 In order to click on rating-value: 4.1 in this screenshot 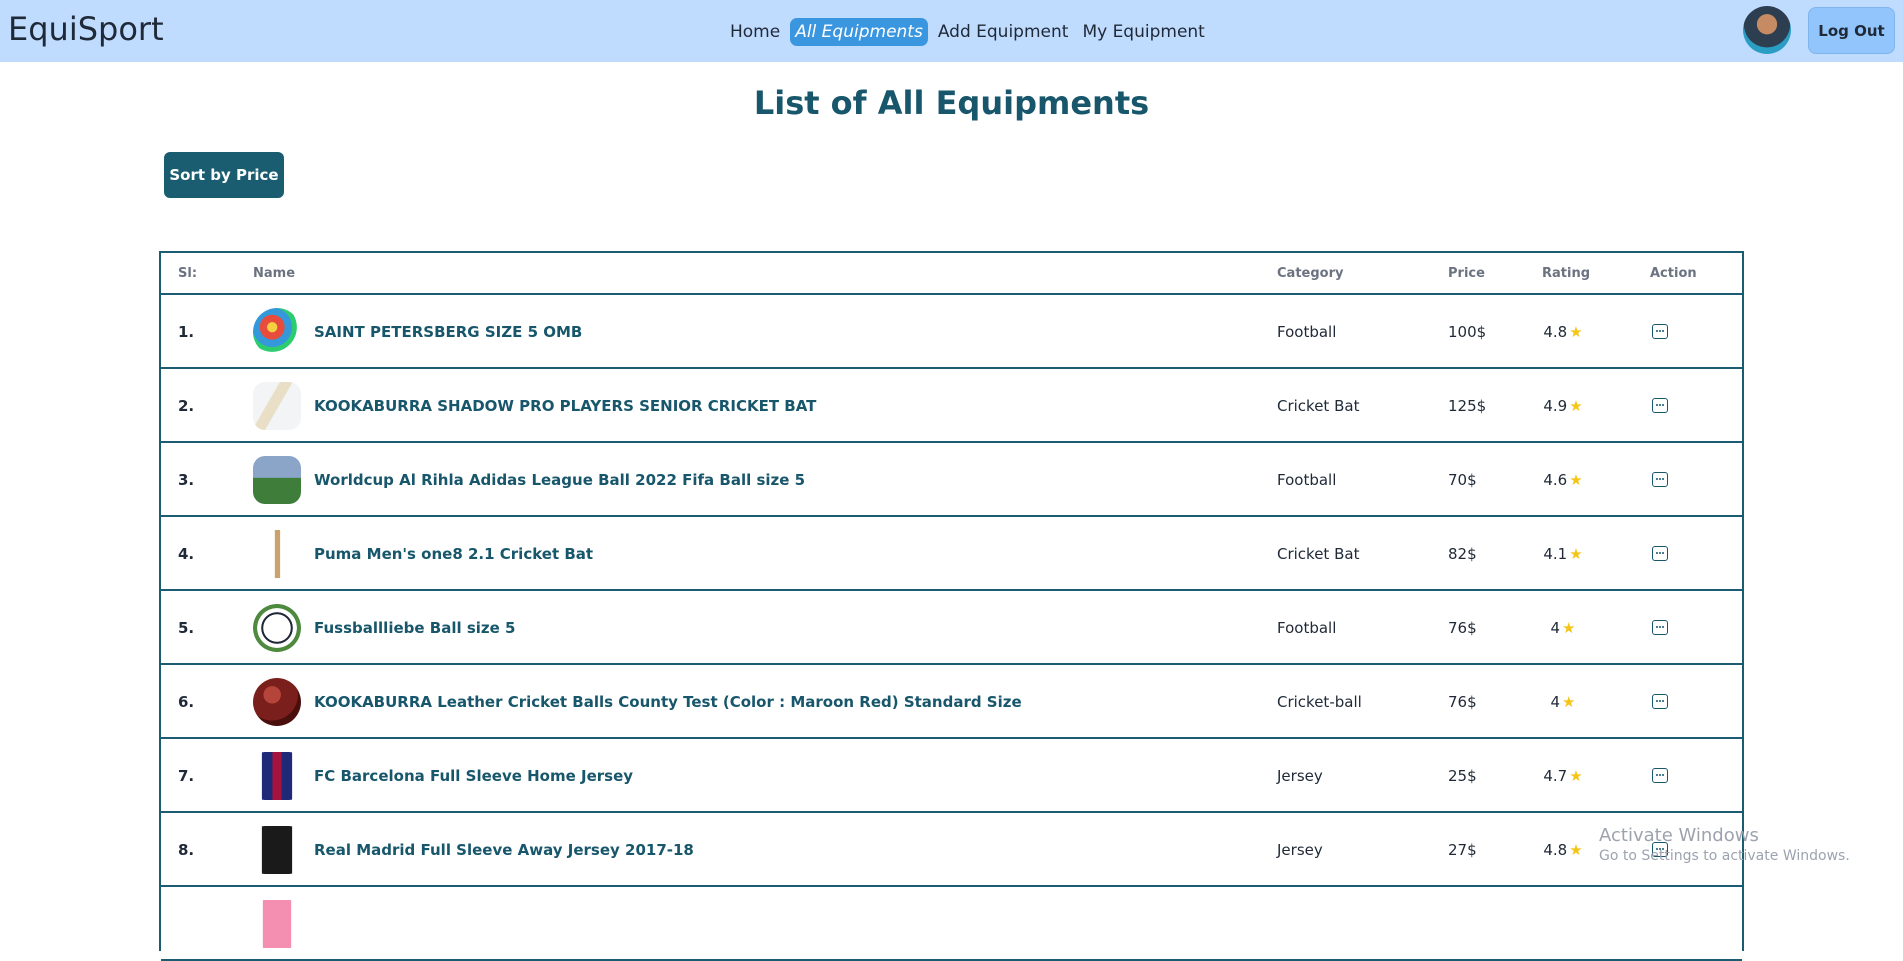, I will do `click(1555, 554)`.